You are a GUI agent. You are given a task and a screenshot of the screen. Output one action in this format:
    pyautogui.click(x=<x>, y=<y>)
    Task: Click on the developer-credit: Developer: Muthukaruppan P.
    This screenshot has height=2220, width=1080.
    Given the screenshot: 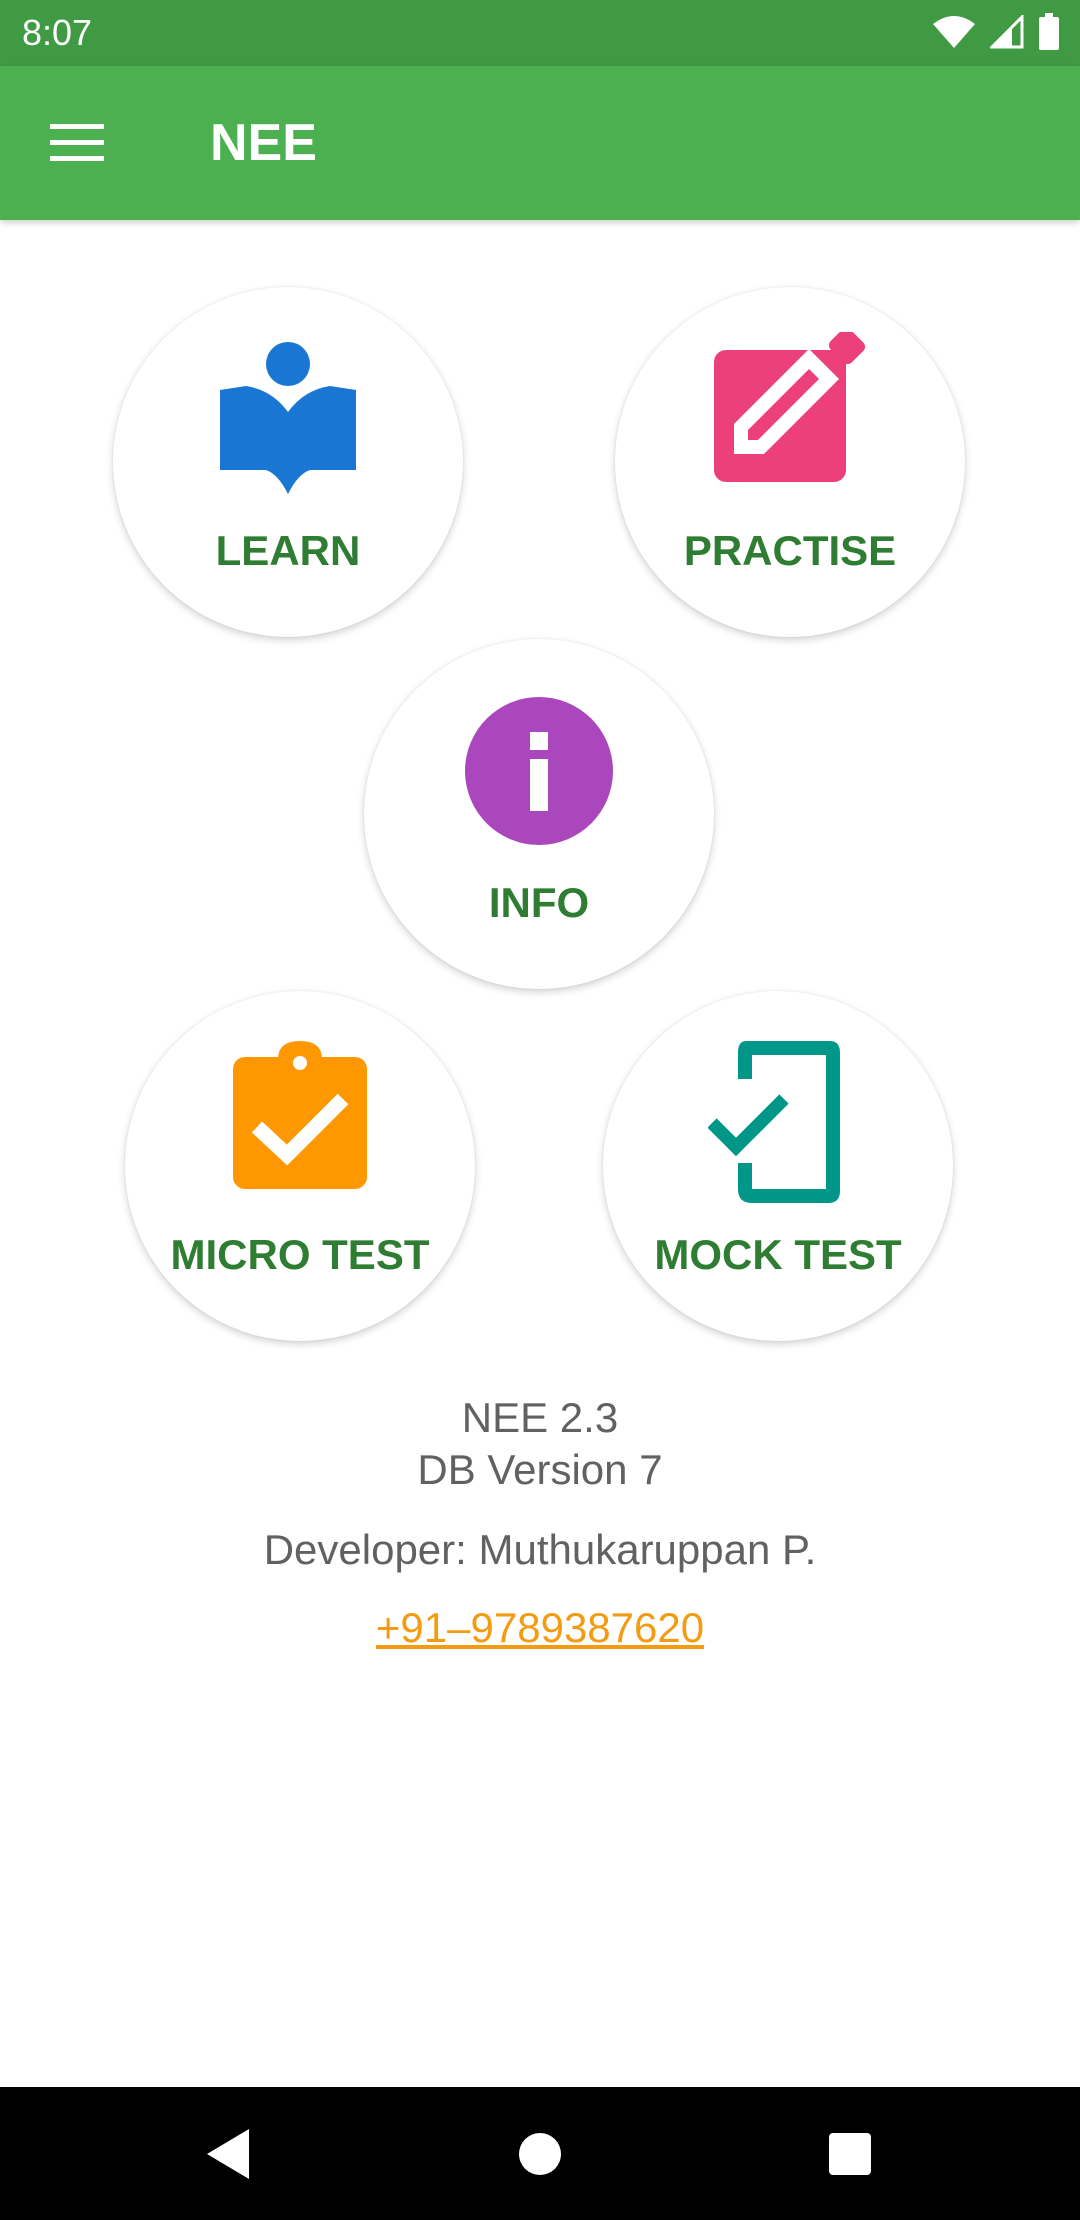 What is the action you would take?
    pyautogui.click(x=540, y=1549)
    